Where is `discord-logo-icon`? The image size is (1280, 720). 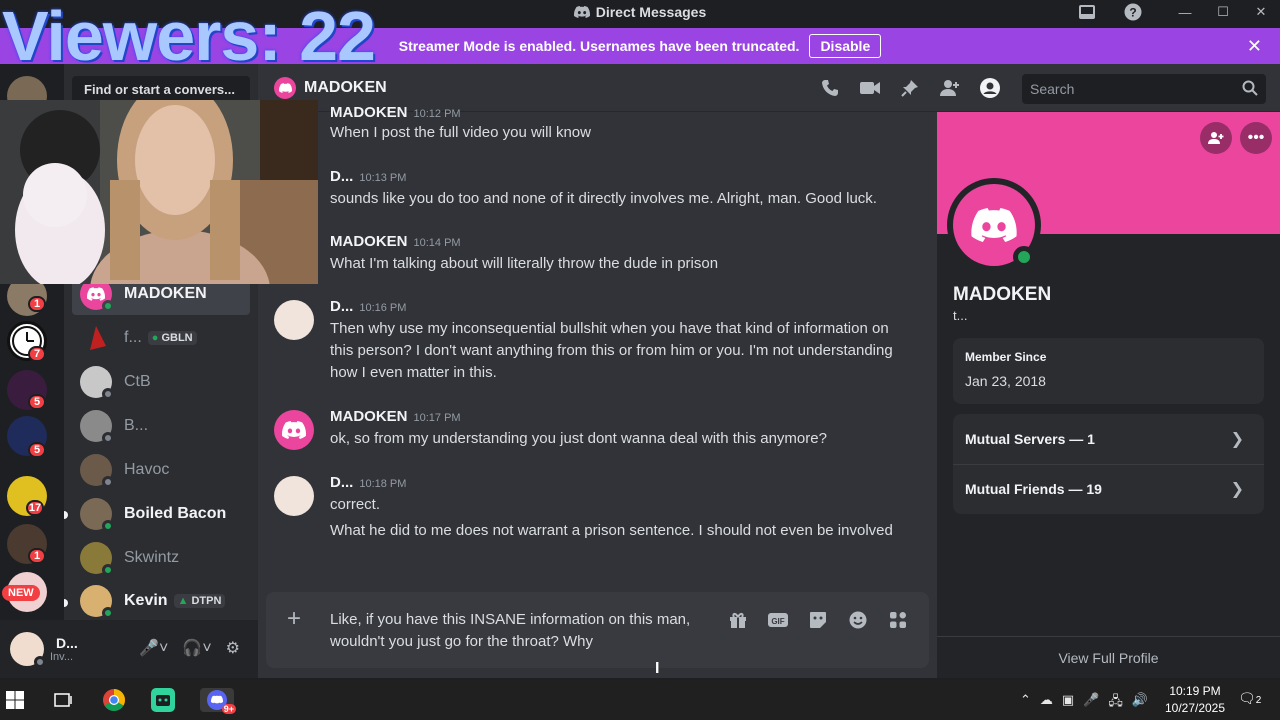
discord-logo-icon is located at coordinates (581, 12).